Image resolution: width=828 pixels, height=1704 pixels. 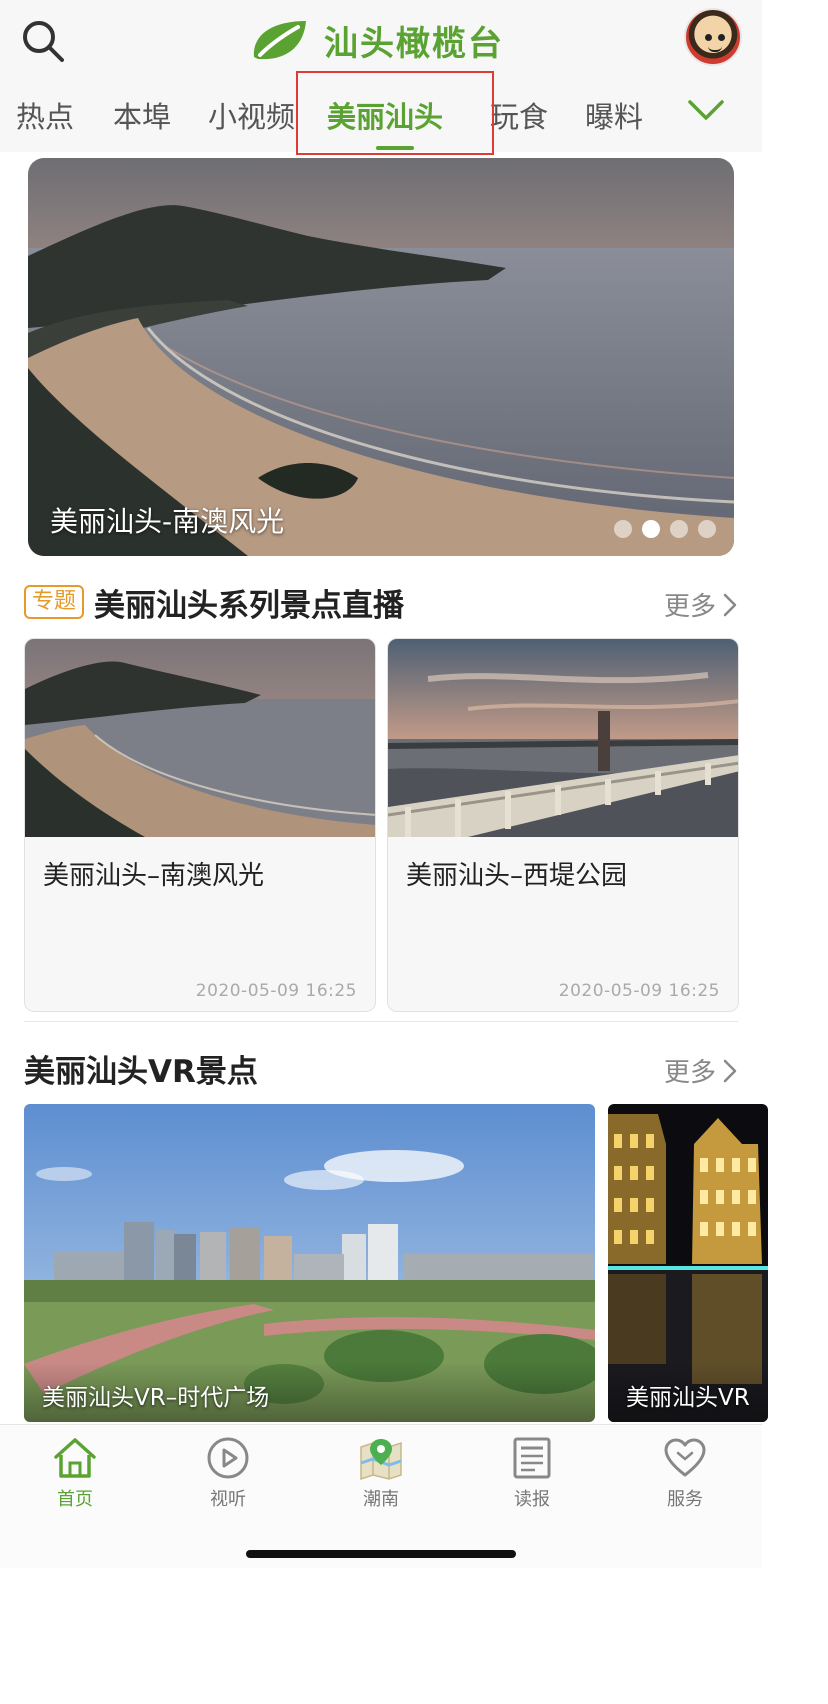 What do you see at coordinates (651, 529) in the screenshot?
I see `carousel-dot-active` at bounding box center [651, 529].